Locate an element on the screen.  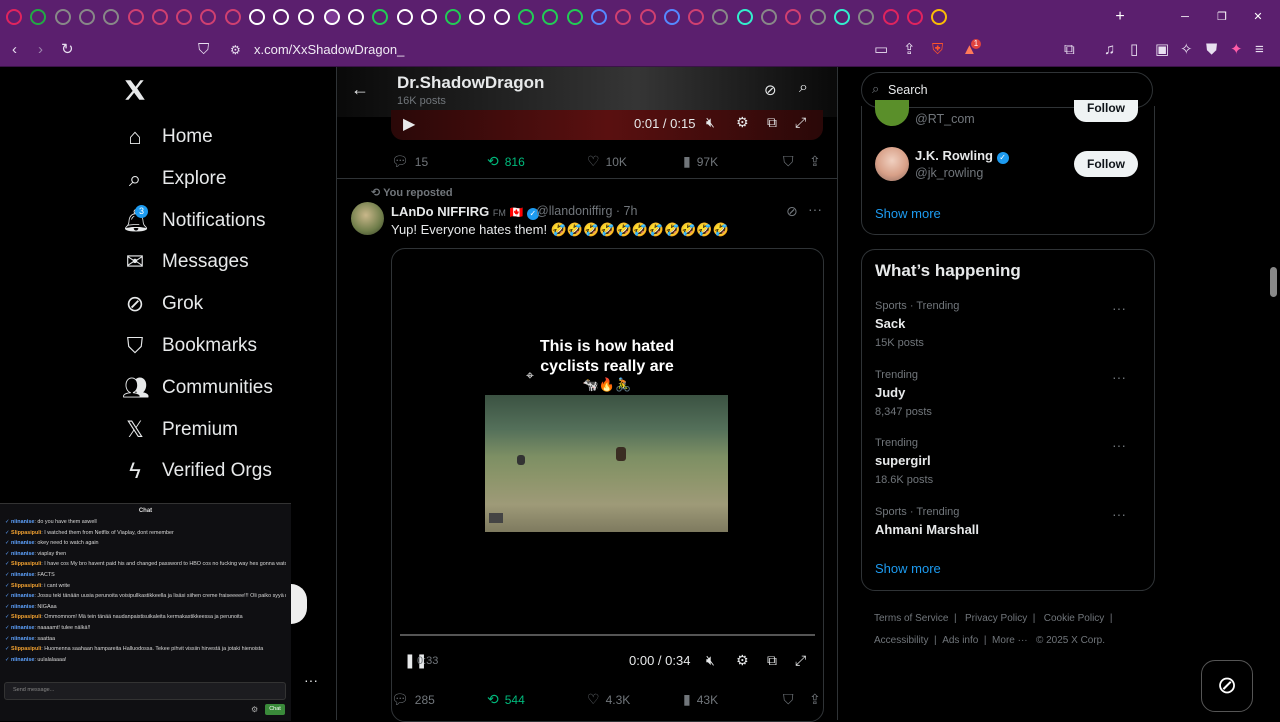
footer-link: Privacy Policy is located at coordinates (996, 618).